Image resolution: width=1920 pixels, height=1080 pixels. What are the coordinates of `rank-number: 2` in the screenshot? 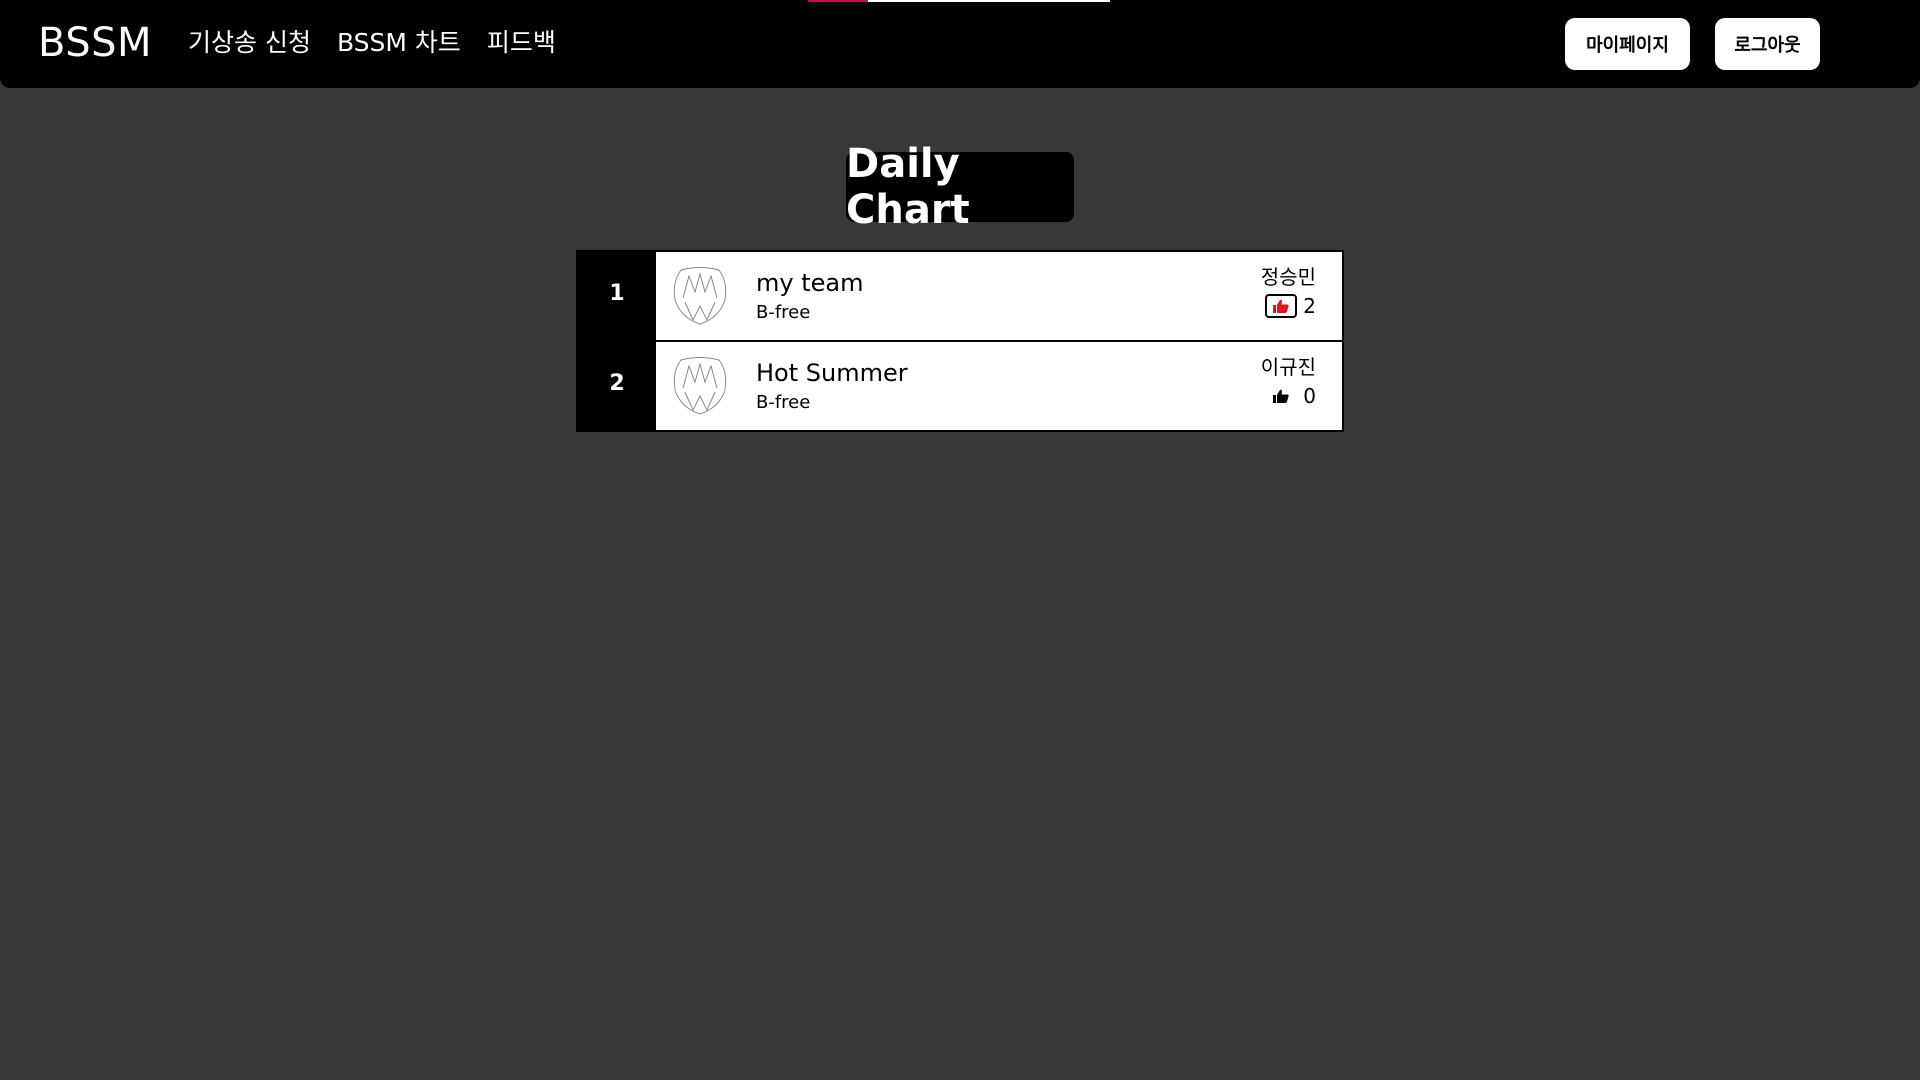 It's located at (617, 386).